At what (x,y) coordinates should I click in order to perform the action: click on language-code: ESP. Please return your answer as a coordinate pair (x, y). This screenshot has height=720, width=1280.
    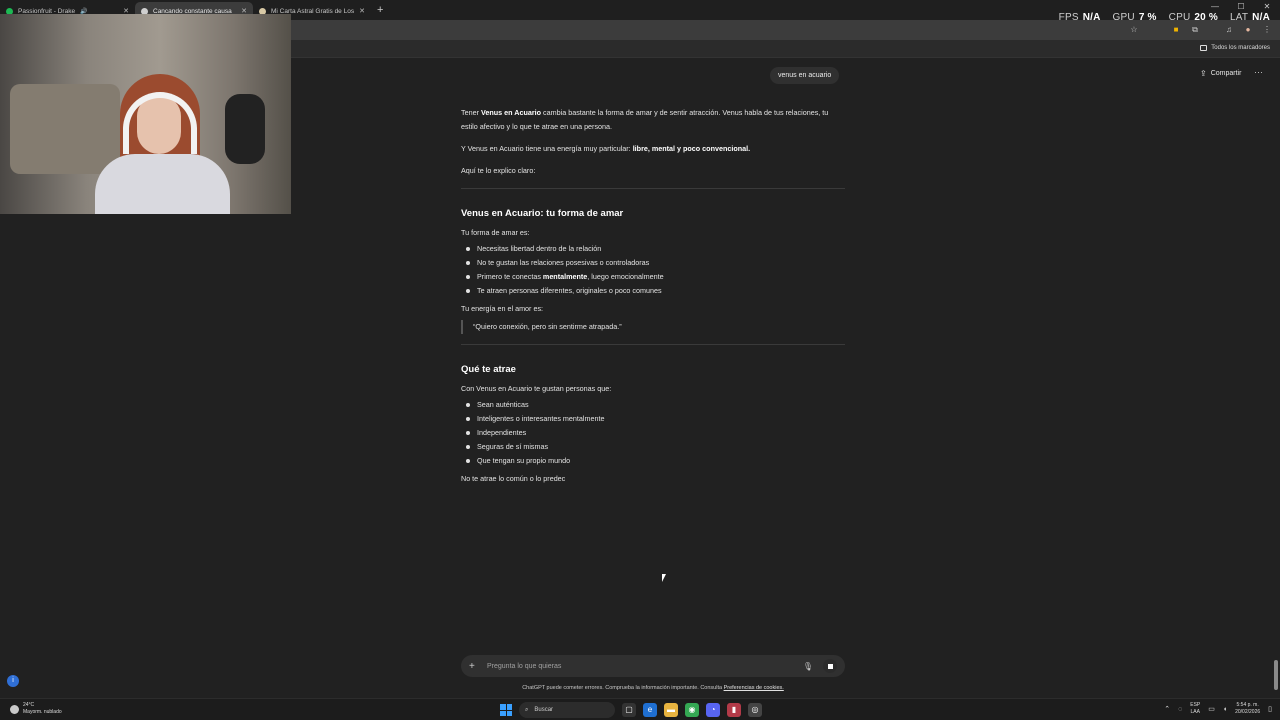
    Looking at the image, I should click on (1195, 705).